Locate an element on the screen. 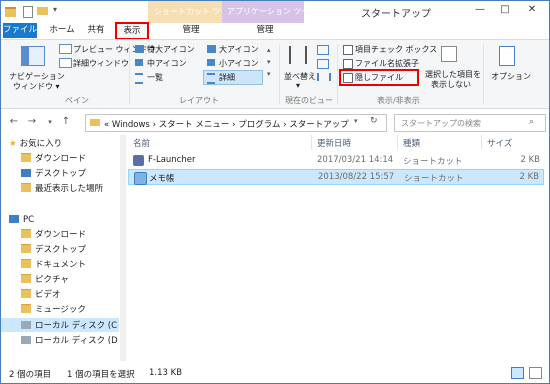 The image size is (550, 384). up-button: ↑ is located at coordinates (66, 122).